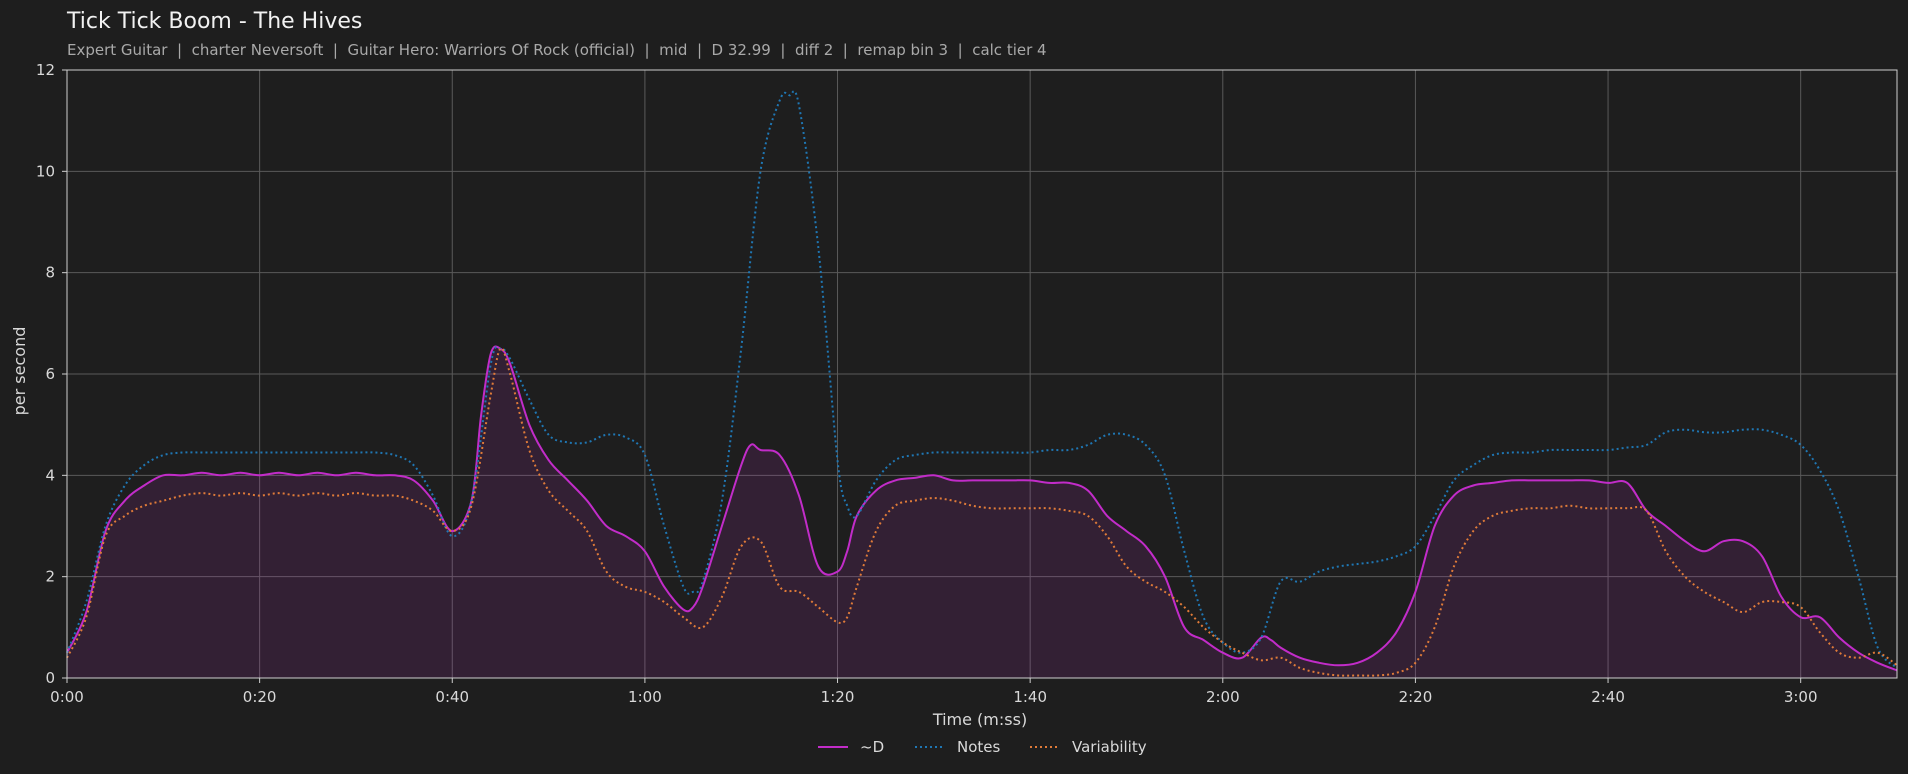 This screenshot has height=774, width=1908. Describe the element at coordinates (67, 697) in the screenshot. I see `x-tick-label: 0:00` at that location.